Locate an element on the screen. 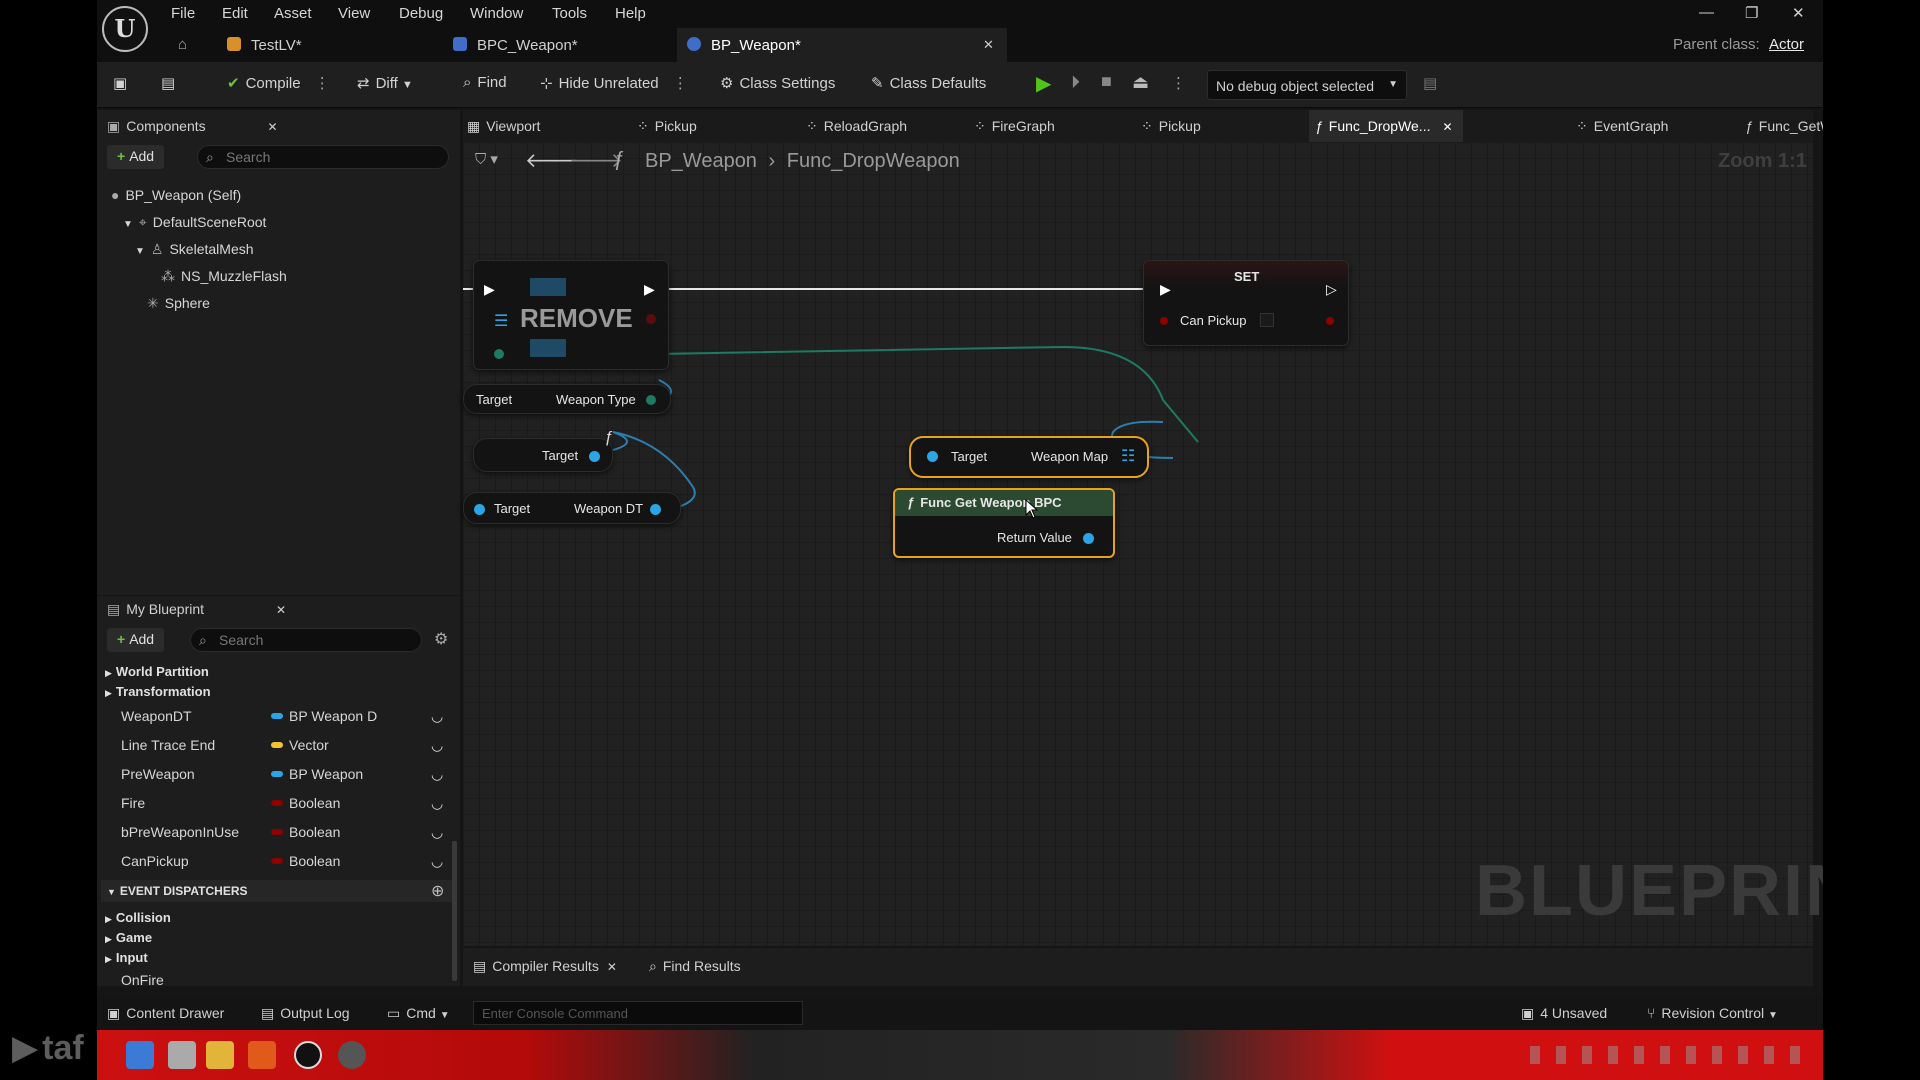 The width and height of the screenshot is (1920, 1080). weapon-dt-node: Target Weapon DT is located at coordinates (572, 508).